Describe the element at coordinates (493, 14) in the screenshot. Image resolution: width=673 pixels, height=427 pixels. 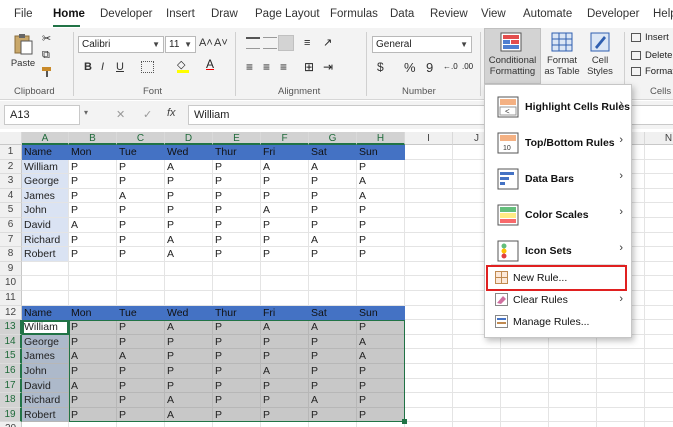
I see `tab-view: View` at that location.